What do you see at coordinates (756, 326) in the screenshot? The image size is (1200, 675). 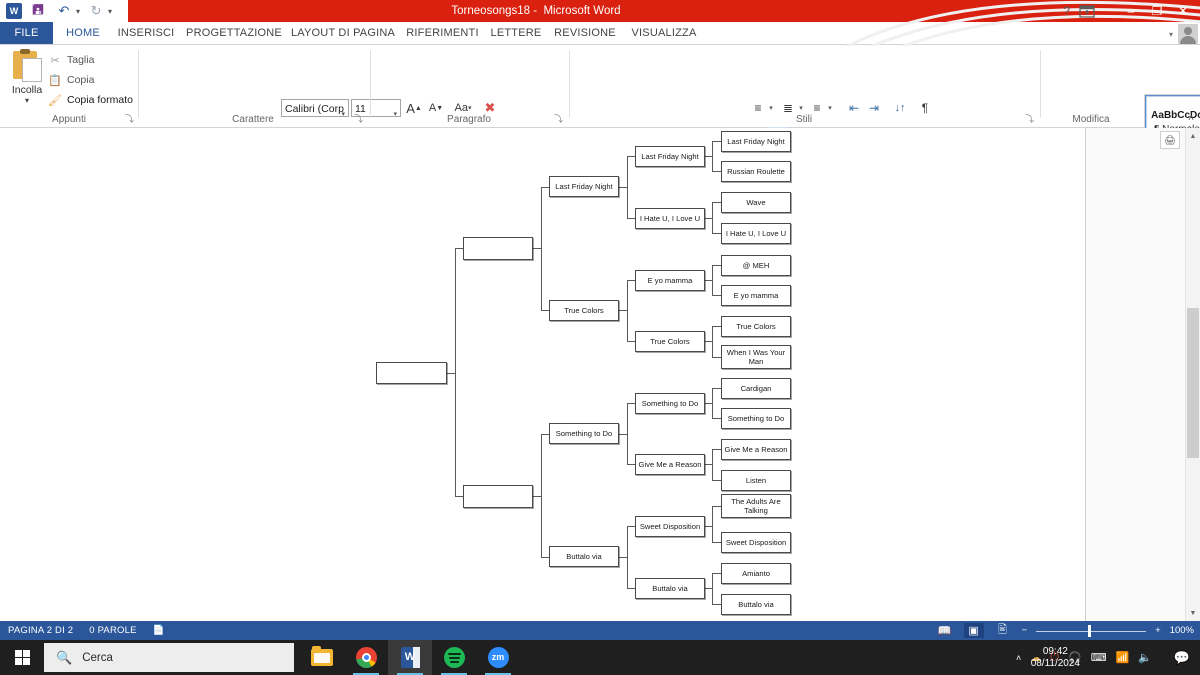 I see `bracket-node-r1-7: True Colors` at bounding box center [756, 326].